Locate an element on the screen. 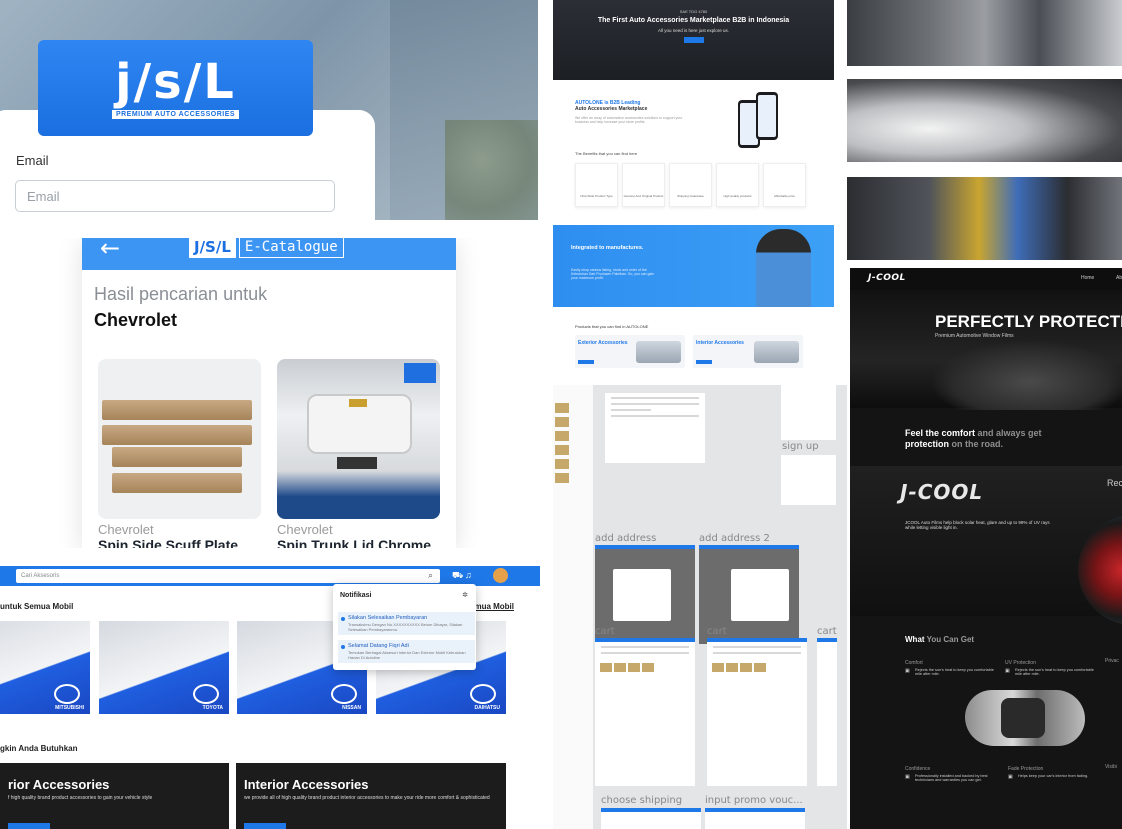  what-you-can-get-heading: What You Can Get is located at coordinates (939, 639).